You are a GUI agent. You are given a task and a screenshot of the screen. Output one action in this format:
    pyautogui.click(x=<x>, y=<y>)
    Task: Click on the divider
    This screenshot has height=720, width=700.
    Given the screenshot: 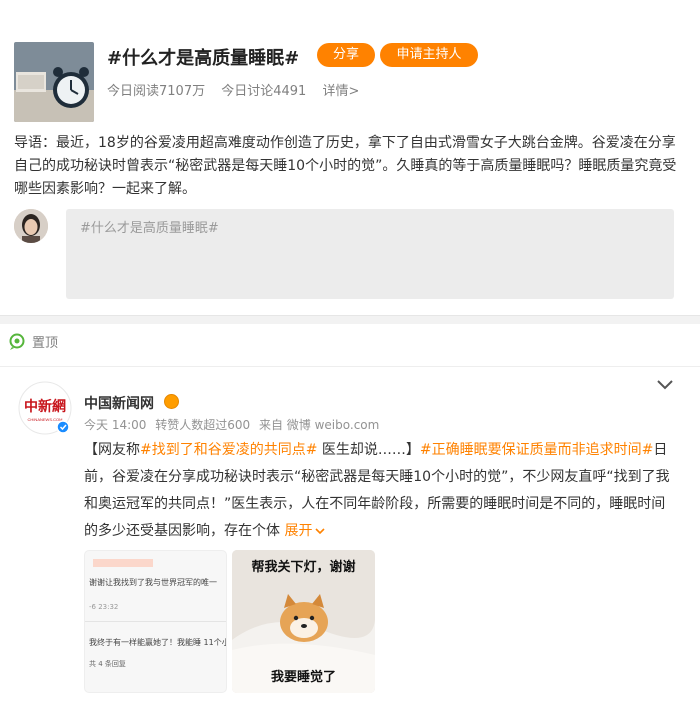 What is the action you would take?
    pyautogui.click(x=350, y=366)
    